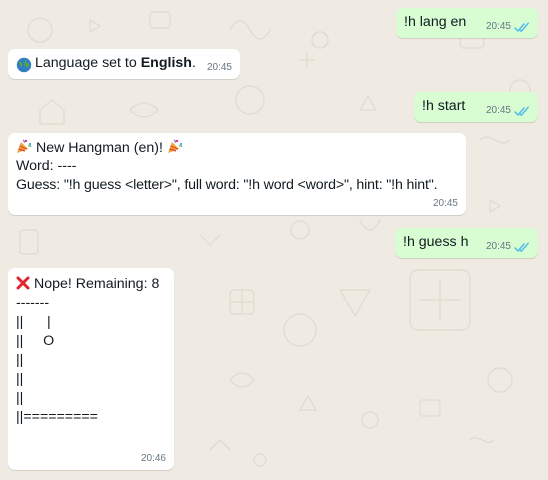 This screenshot has width=548, height=480. I want to click on message-title: New Hangman (en)!, so click(99, 148).